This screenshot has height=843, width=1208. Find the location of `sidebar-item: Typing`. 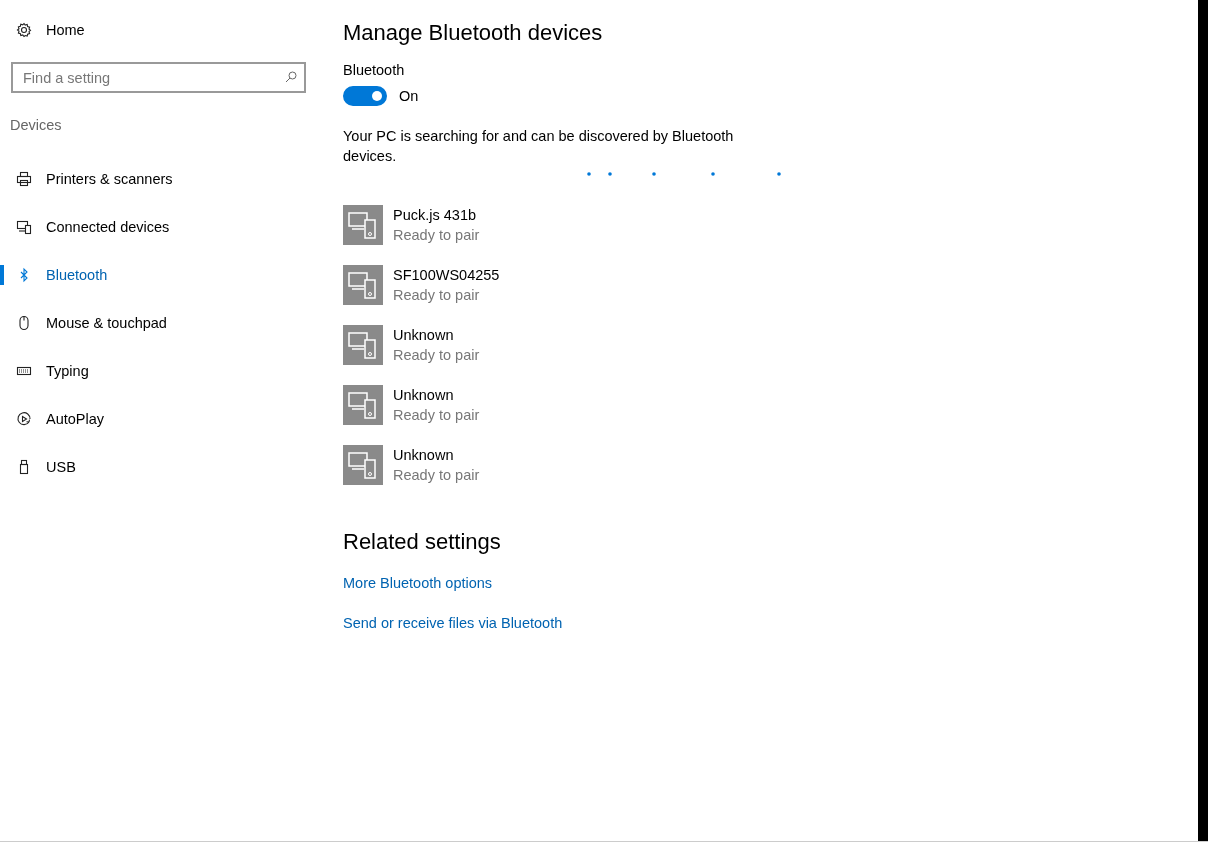

sidebar-item: Typing is located at coordinates (160, 371).